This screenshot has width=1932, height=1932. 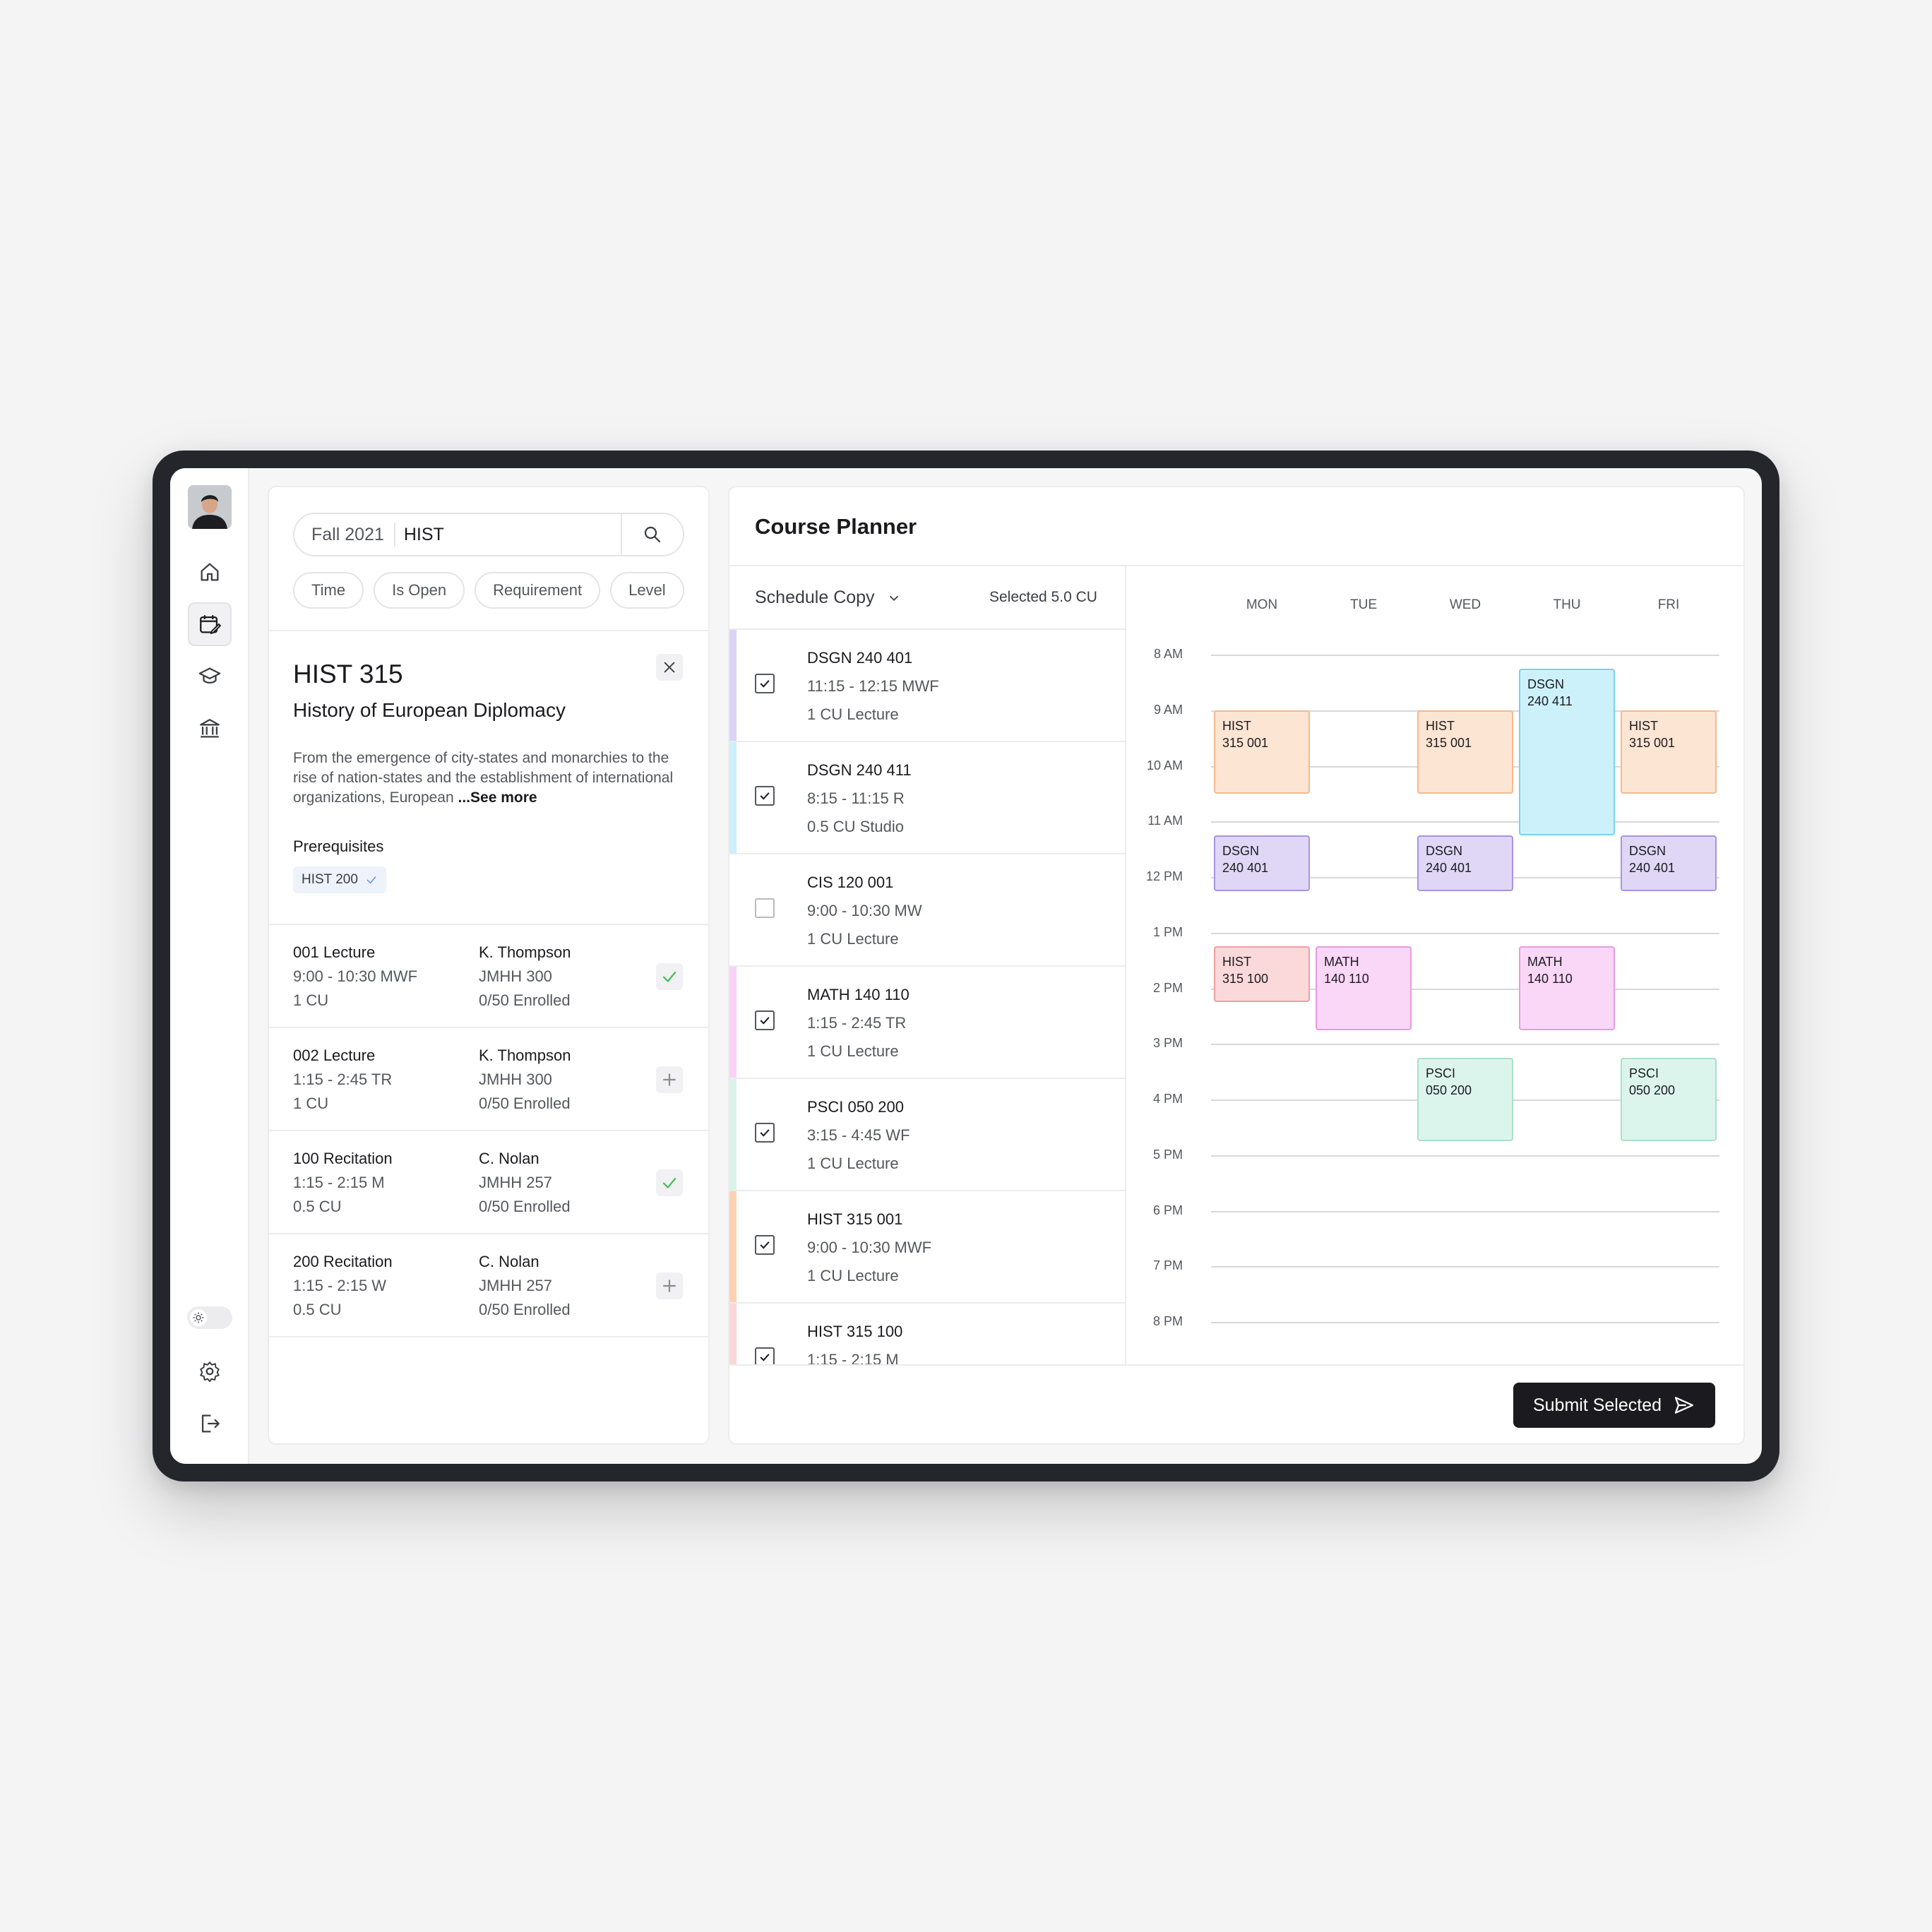 I want to click on event-subject: DSGN, so click(x=1444, y=850).